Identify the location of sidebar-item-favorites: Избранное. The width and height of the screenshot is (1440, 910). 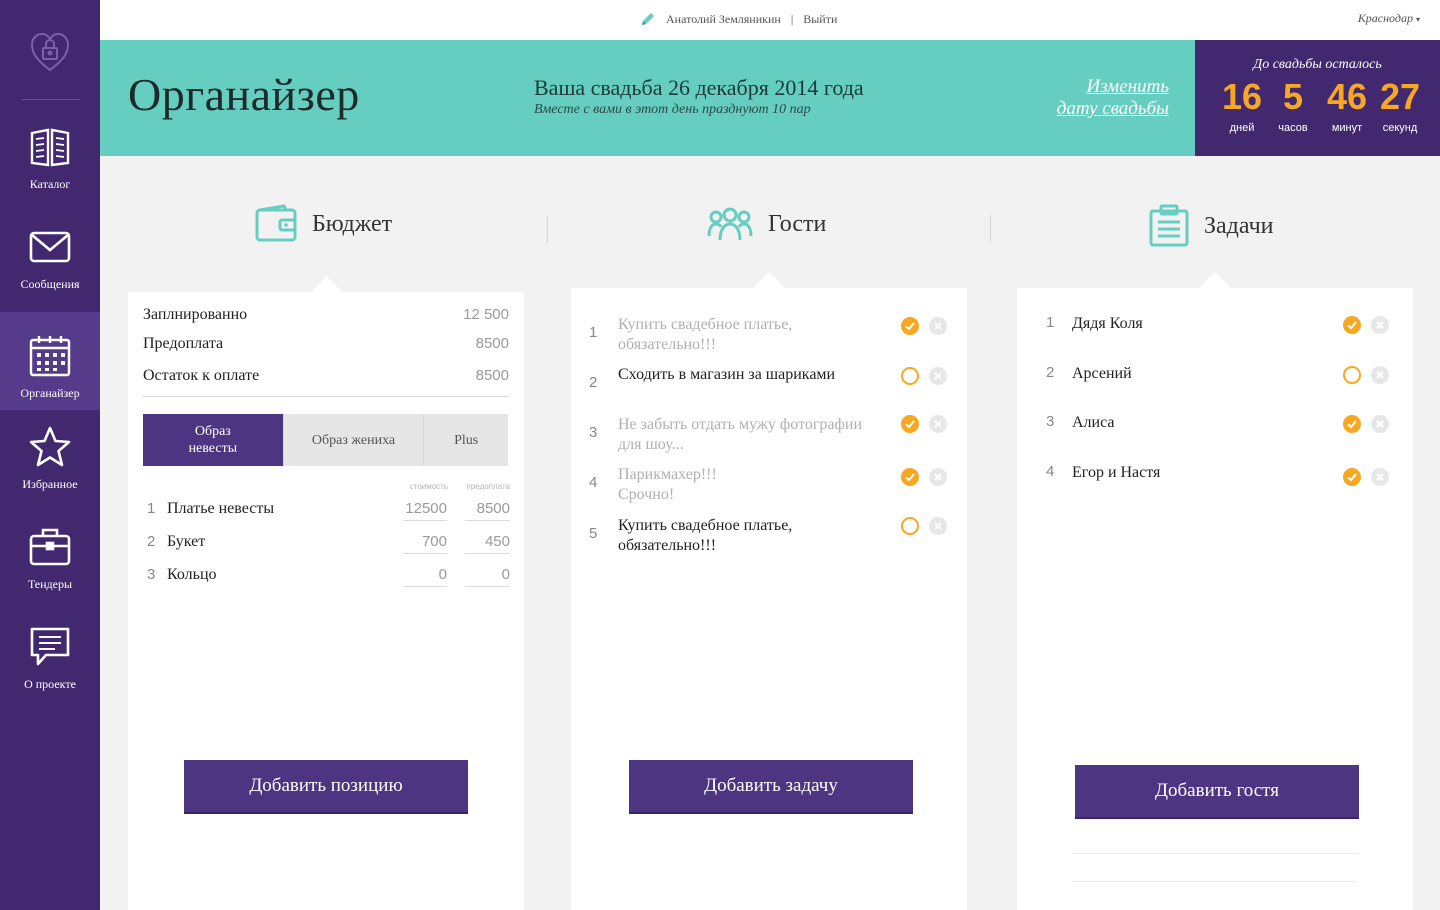
(50, 452).